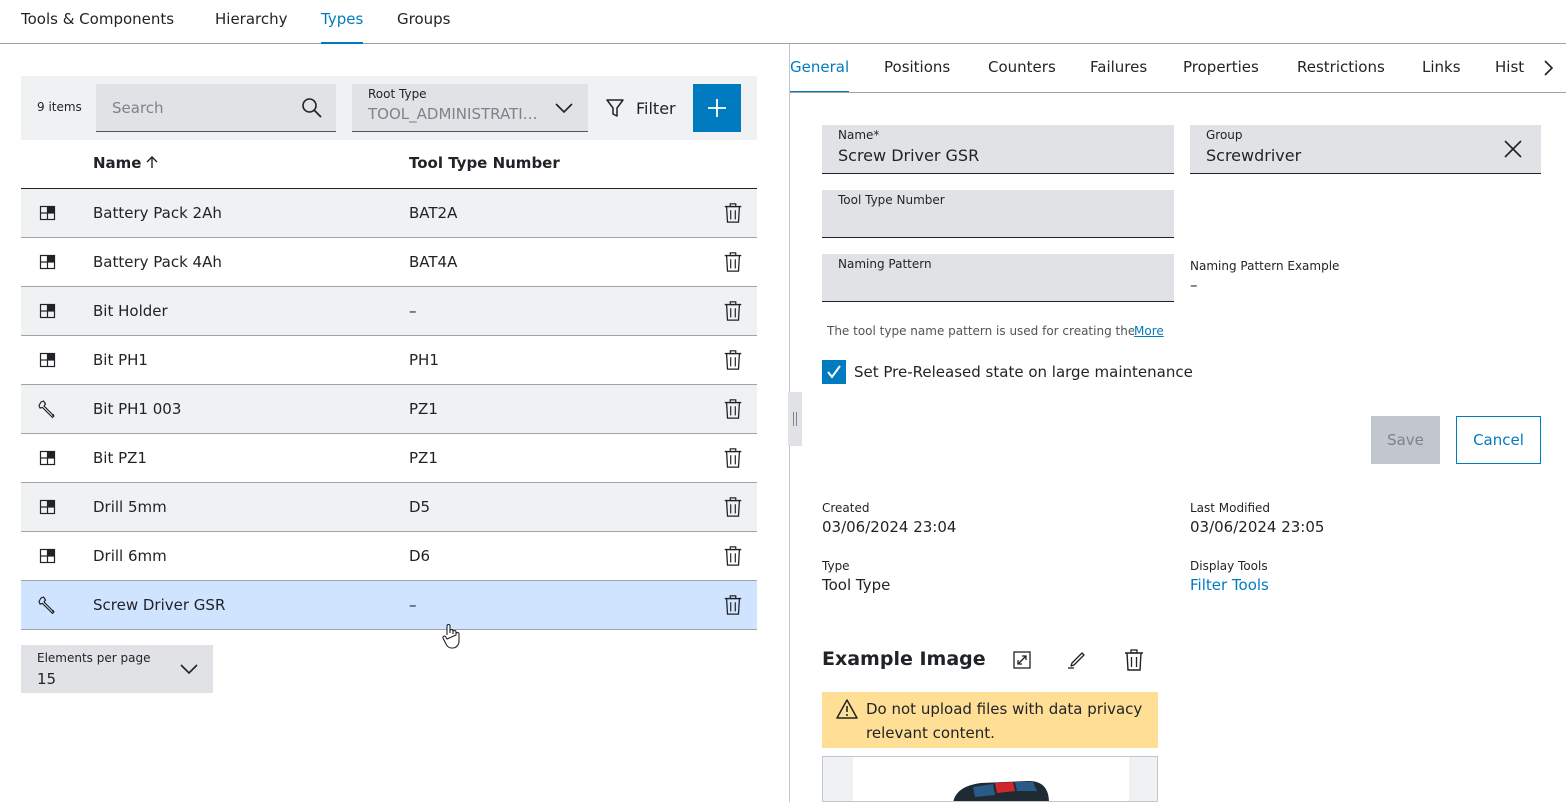 The height and width of the screenshot is (802, 1566). Describe the element at coordinates (389, 458) in the screenshot. I see `table-row: Bit PZ1 PZ1` at that location.